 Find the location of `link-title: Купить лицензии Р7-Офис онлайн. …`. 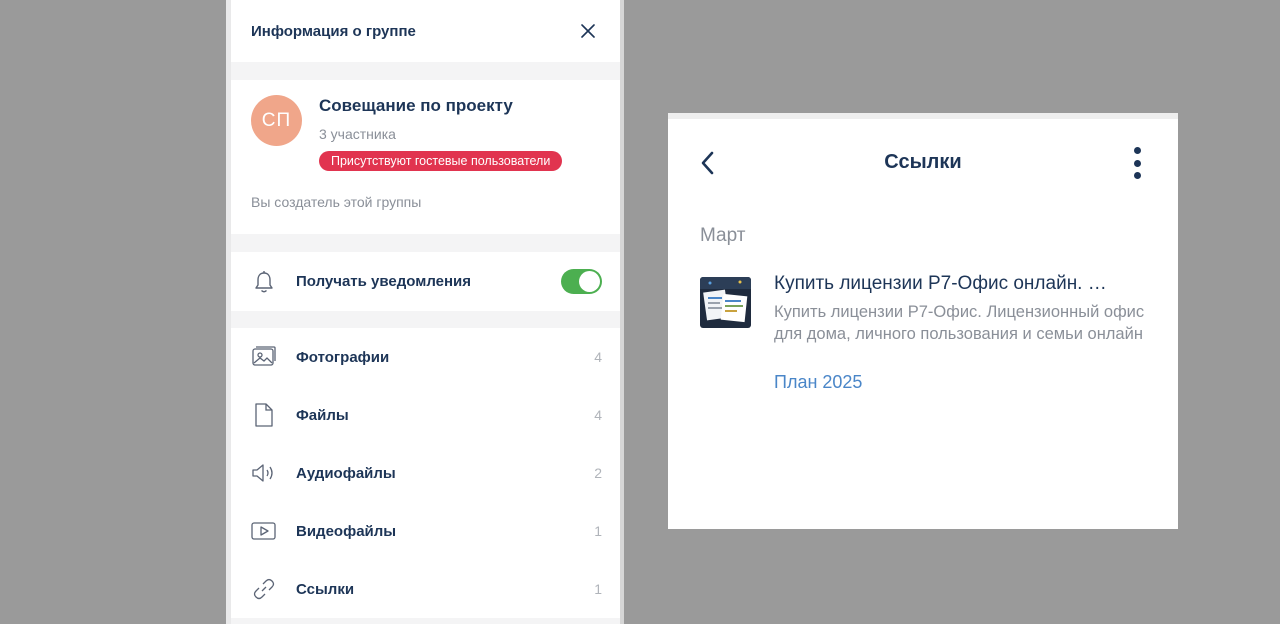

link-title: Купить лицензии Р7-Офис онлайн. … is located at coordinates (962, 284).